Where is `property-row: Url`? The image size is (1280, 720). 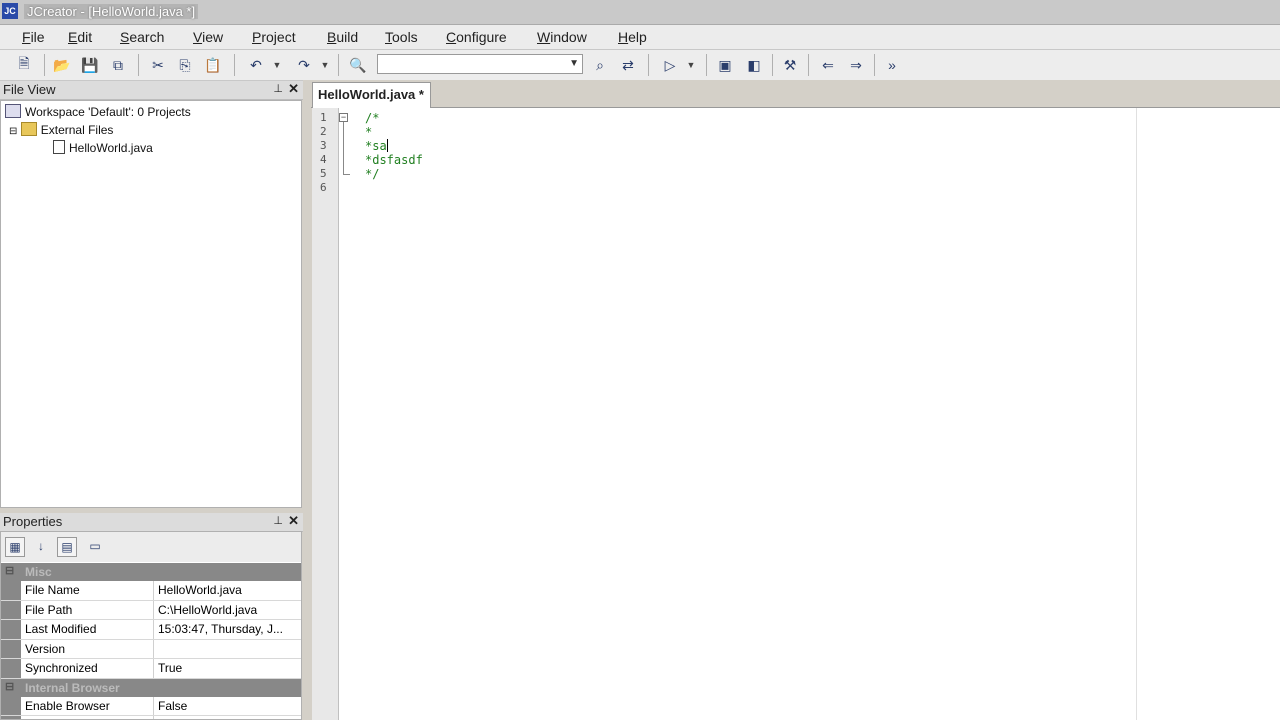
property-row: Url is located at coordinates (151, 717).